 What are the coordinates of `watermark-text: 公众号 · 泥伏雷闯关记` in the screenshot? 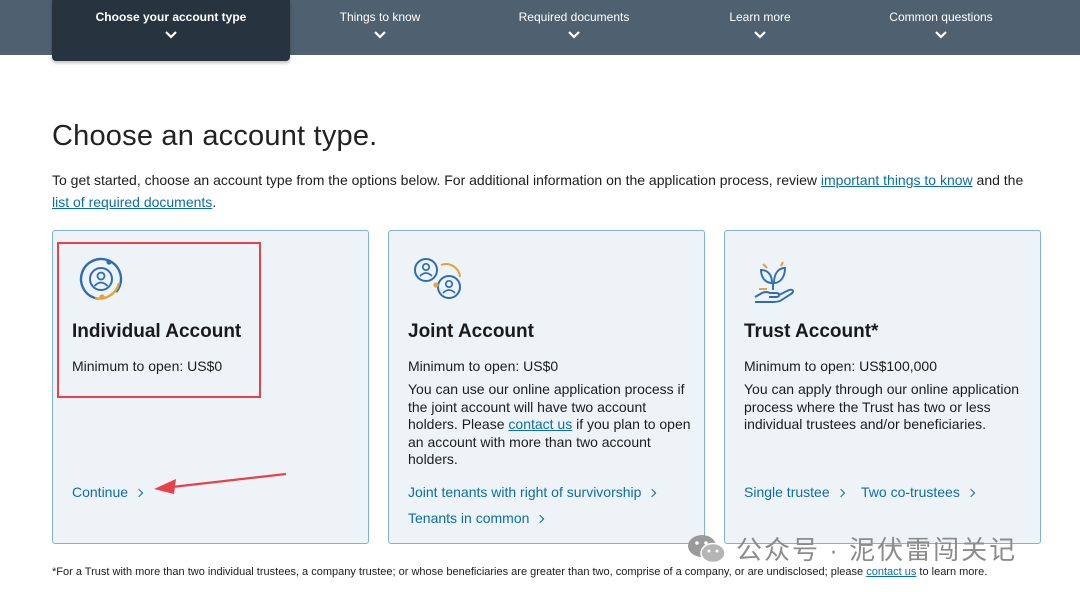 It's located at (877, 550).